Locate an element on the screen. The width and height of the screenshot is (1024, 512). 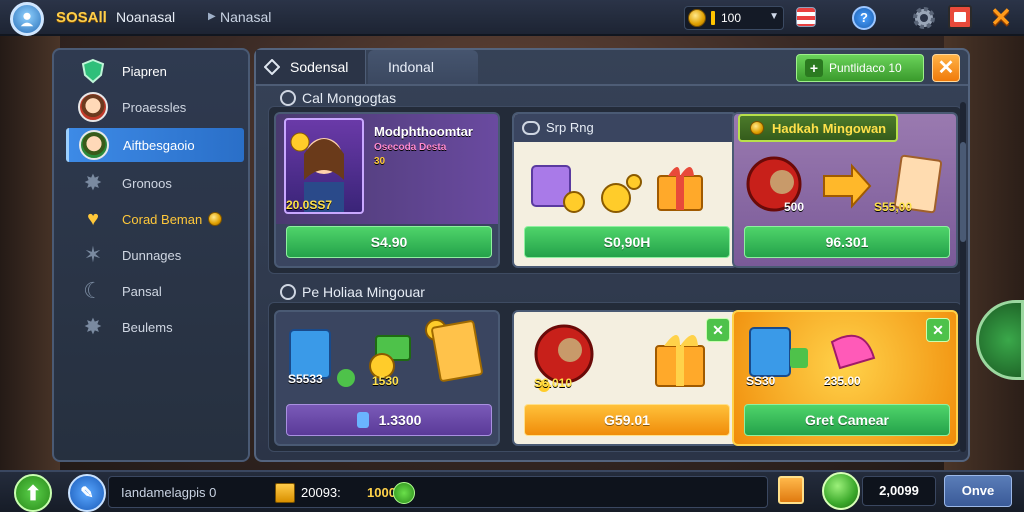
gear-icon is located at coordinates (924, 18).